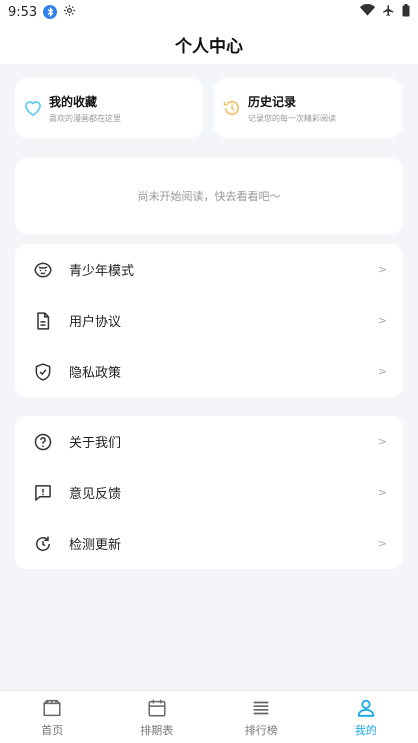 The image size is (418, 743). What do you see at coordinates (209, 543) in the screenshot?
I see `menu-item-check-update: 检测更新 >` at bounding box center [209, 543].